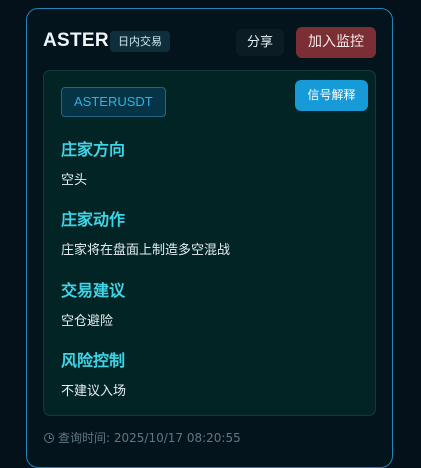  Describe the element at coordinates (331, 95) in the screenshot. I see `signal-explain-button: 信号解释` at that location.